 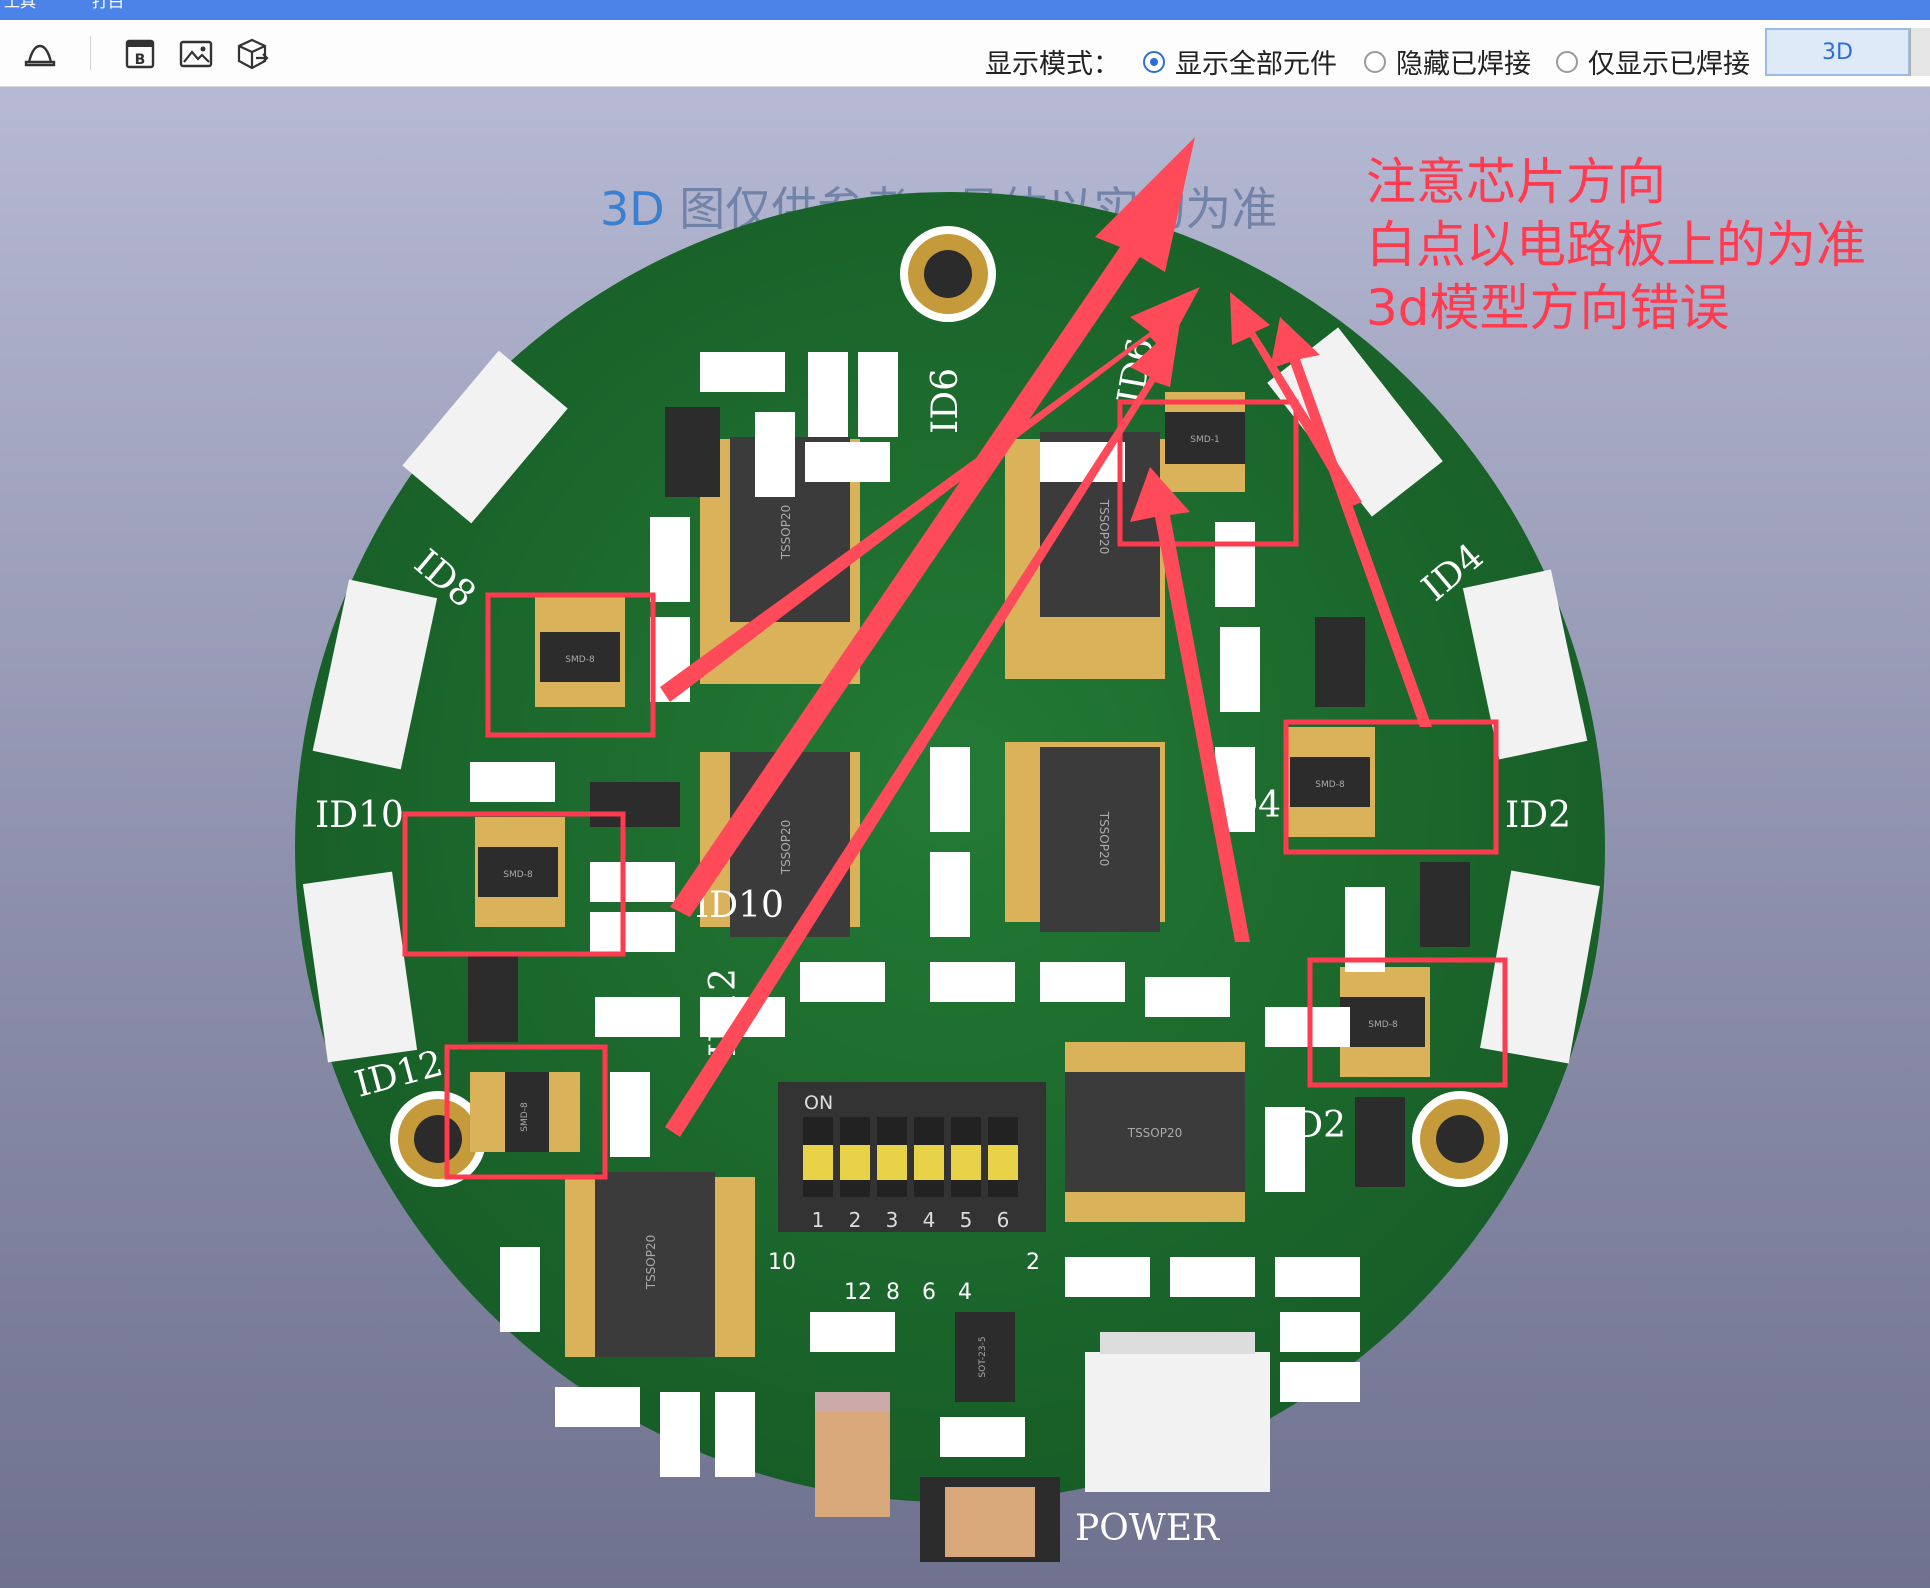 What do you see at coordinates (966, 1220) in the screenshot?
I see `dip-number: 5` at bounding box center [966, 1220].